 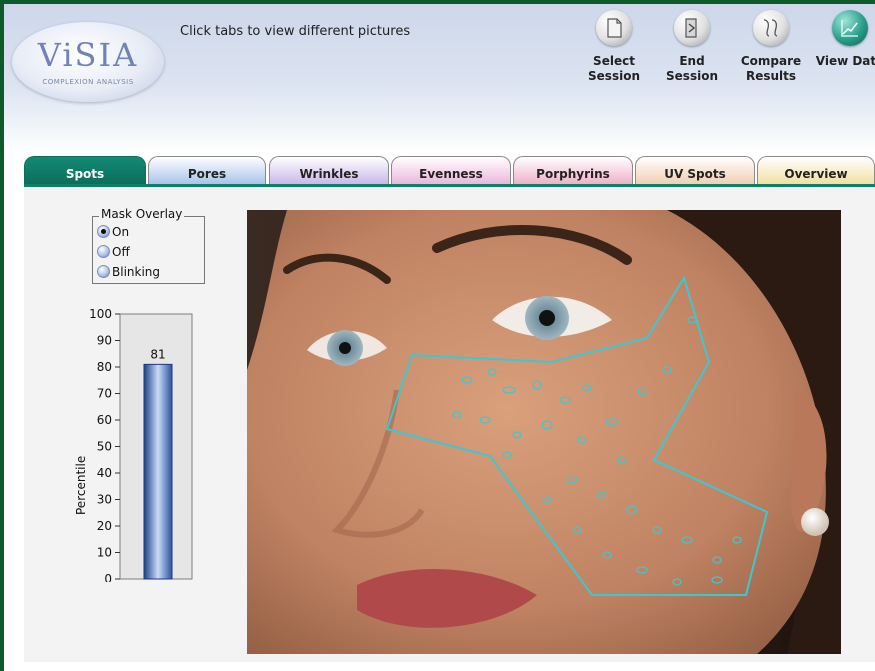 What do you see at coordinates (692, 47) in the screenshot?
I see `end-session-button: End Session` at bounding box center [692, 47].